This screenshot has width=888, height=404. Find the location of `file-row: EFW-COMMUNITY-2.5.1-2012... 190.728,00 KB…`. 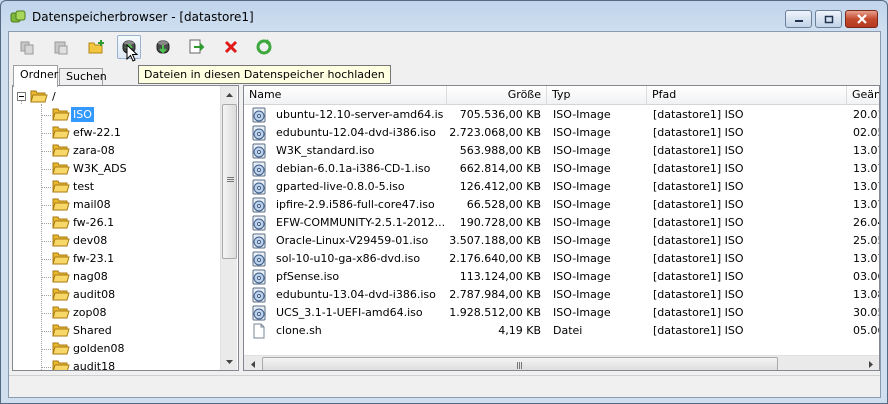

file-row: EFW-COMMUNITY-2.5.1-2012... 190.728,00 KB… is located at coordinates (561, 223).